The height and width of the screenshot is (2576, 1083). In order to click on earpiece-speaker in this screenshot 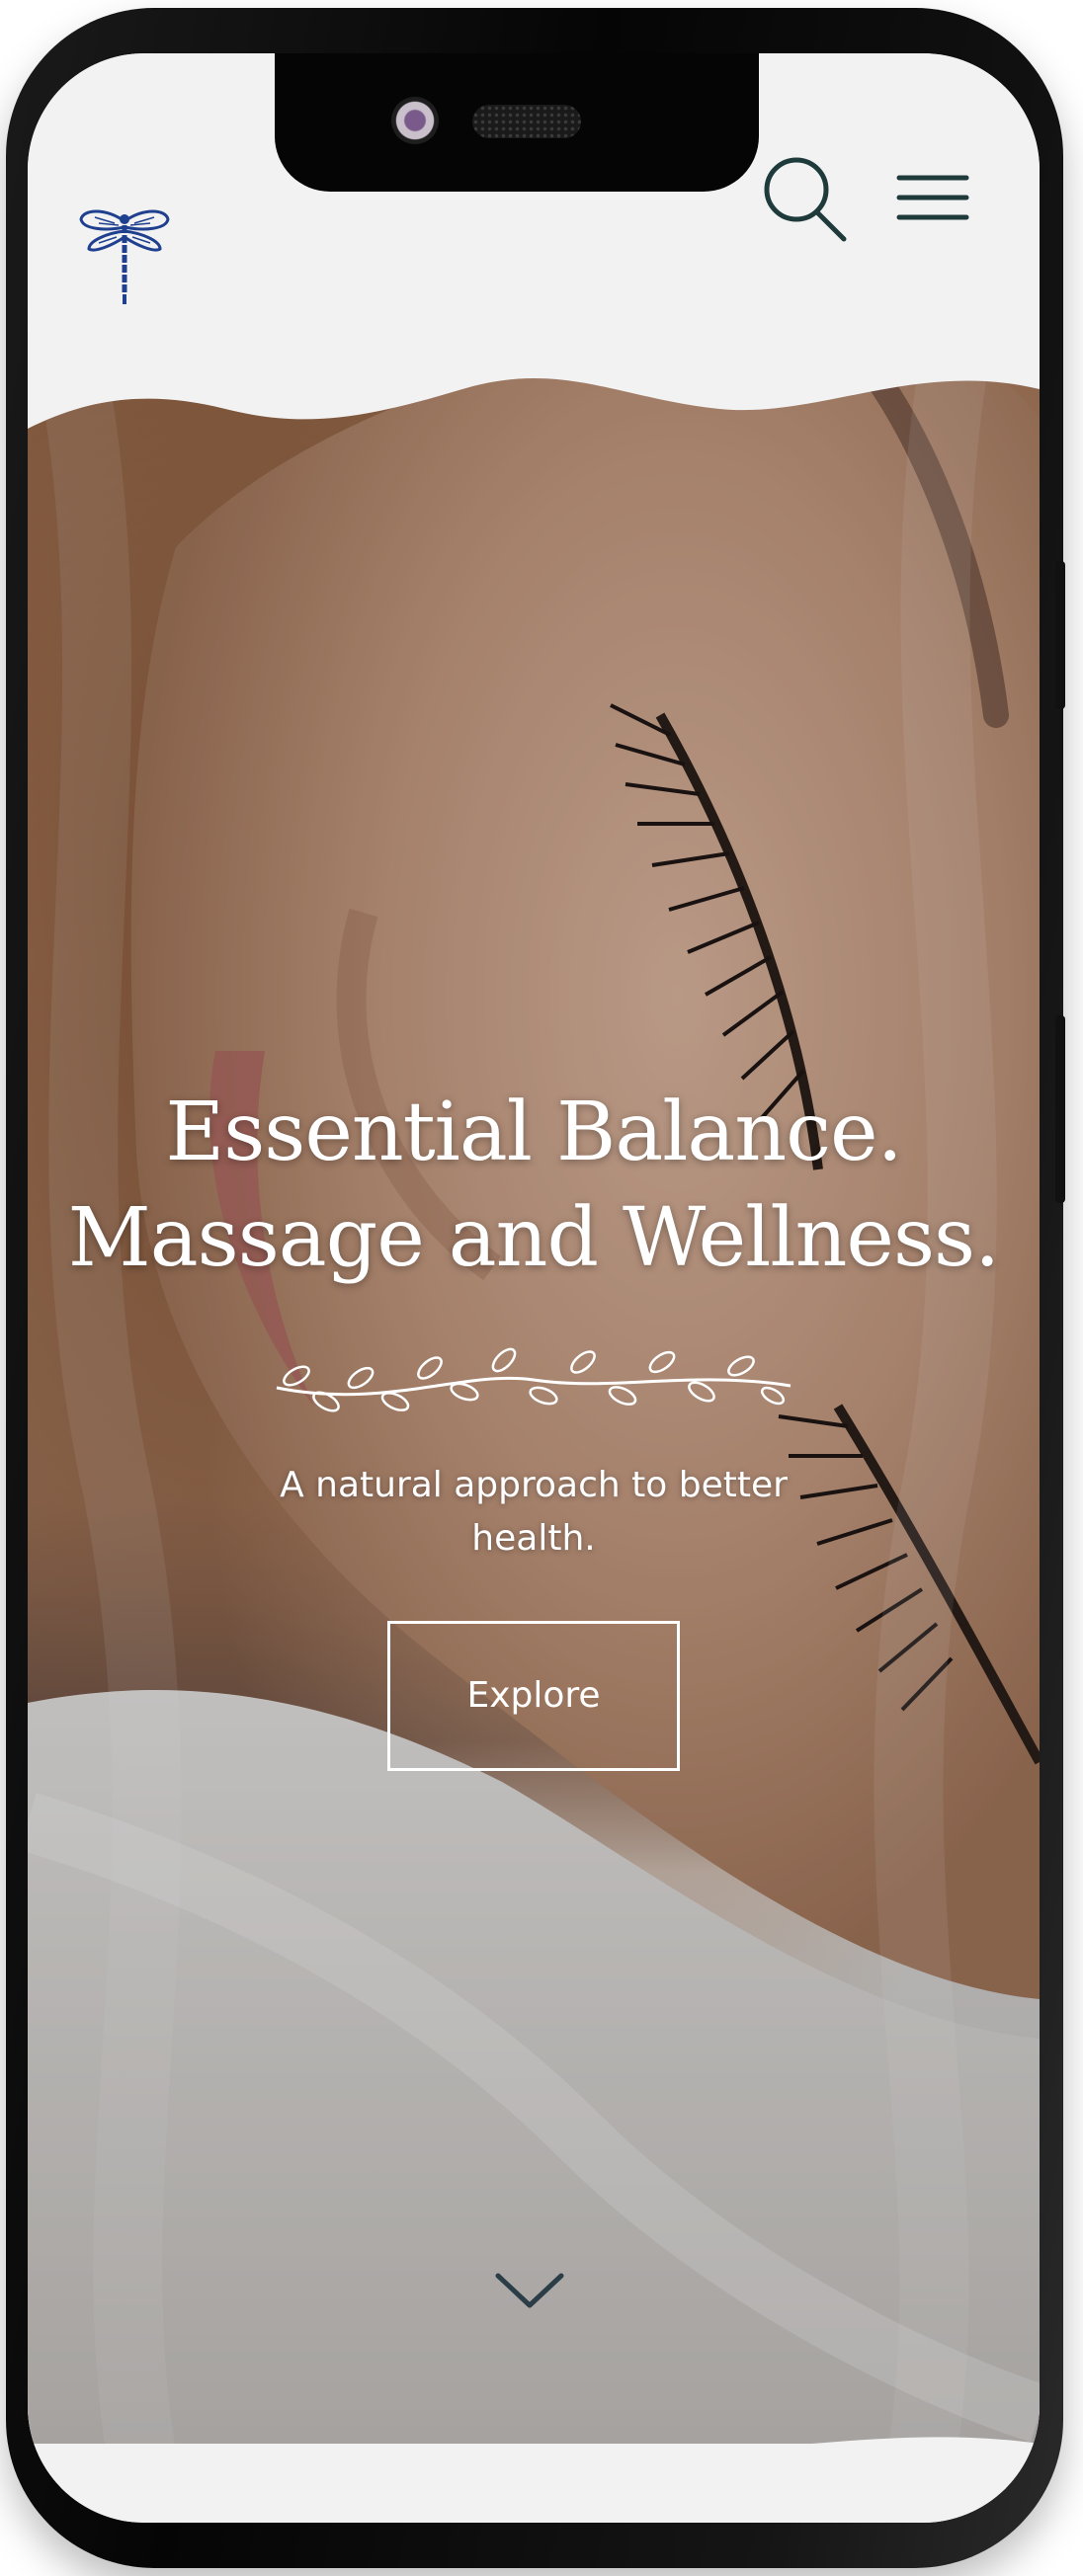, I will do `click(527, 121)`.